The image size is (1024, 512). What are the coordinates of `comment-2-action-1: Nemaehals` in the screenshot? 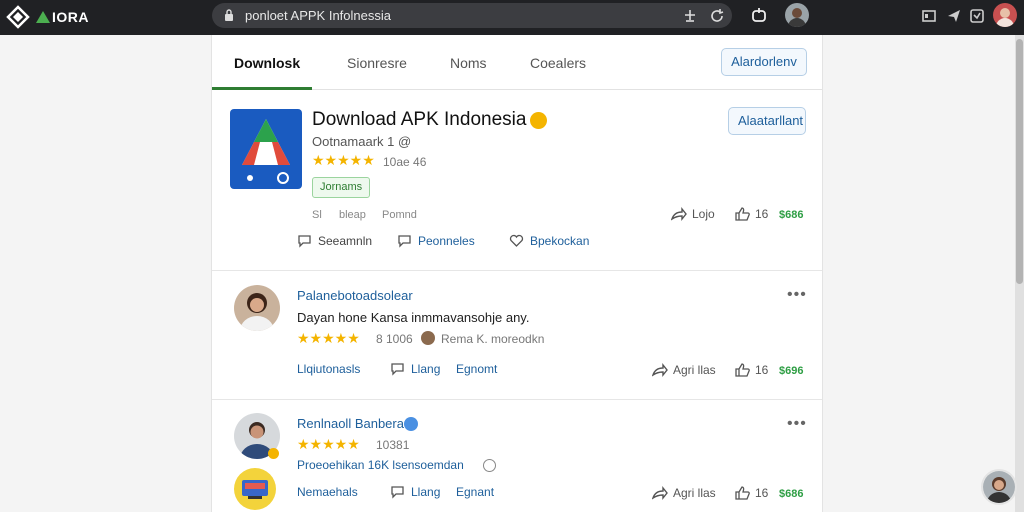 It's located at (327, 492).